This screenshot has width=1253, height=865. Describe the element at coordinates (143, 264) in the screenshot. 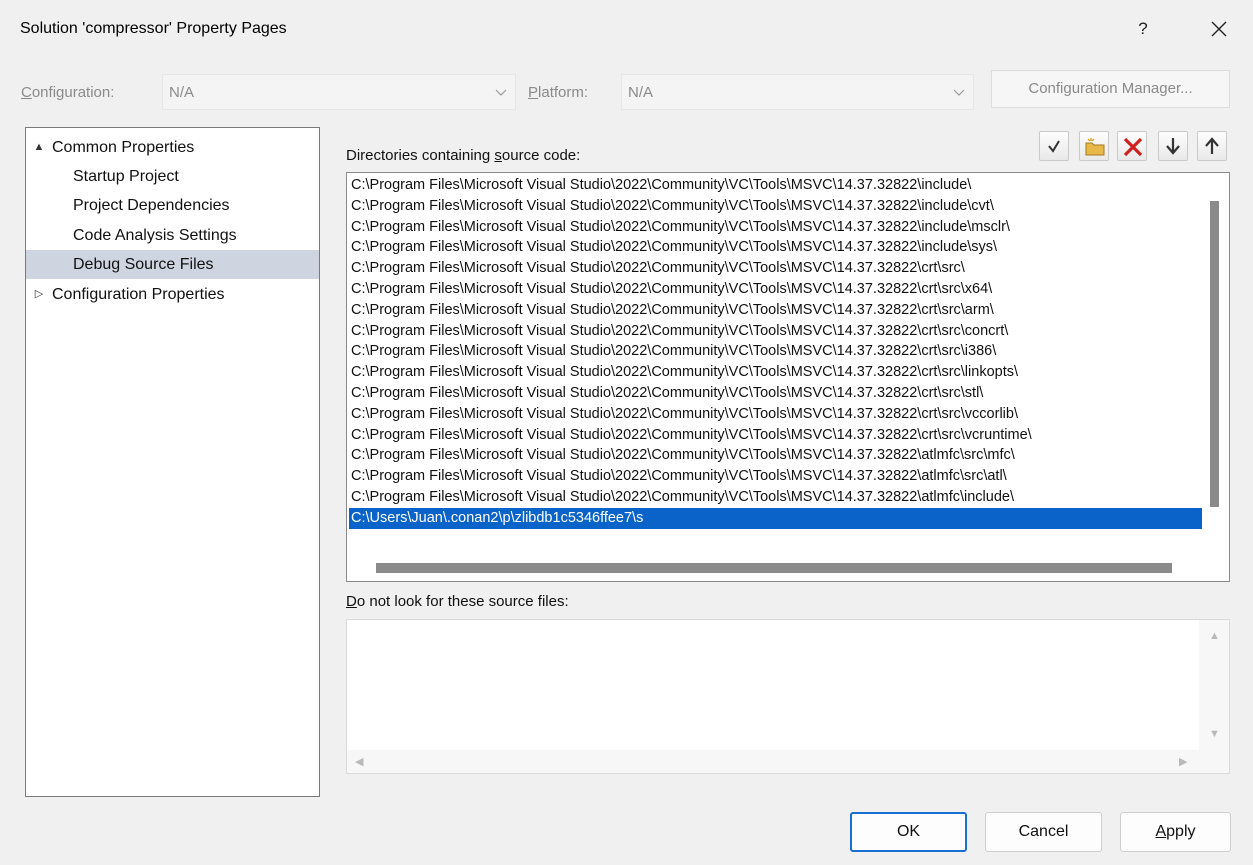

I see `tree-item-label: Debug Source Files` at that location.